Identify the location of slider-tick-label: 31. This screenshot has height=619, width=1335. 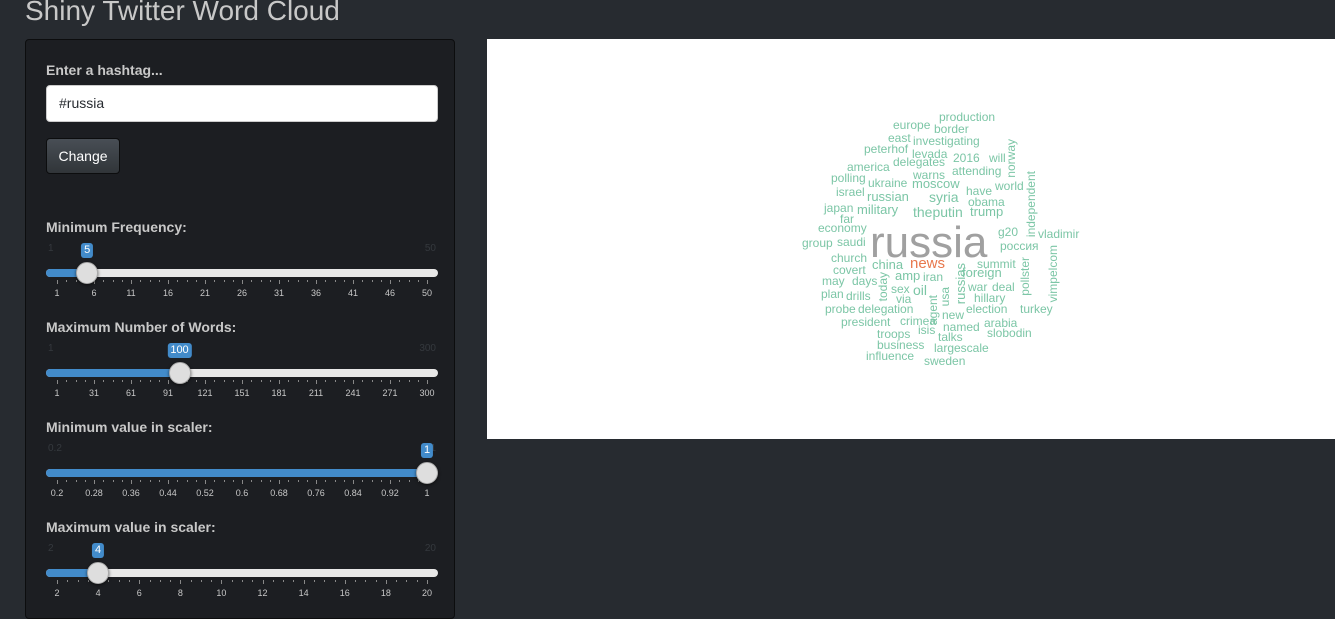
(279, 293).